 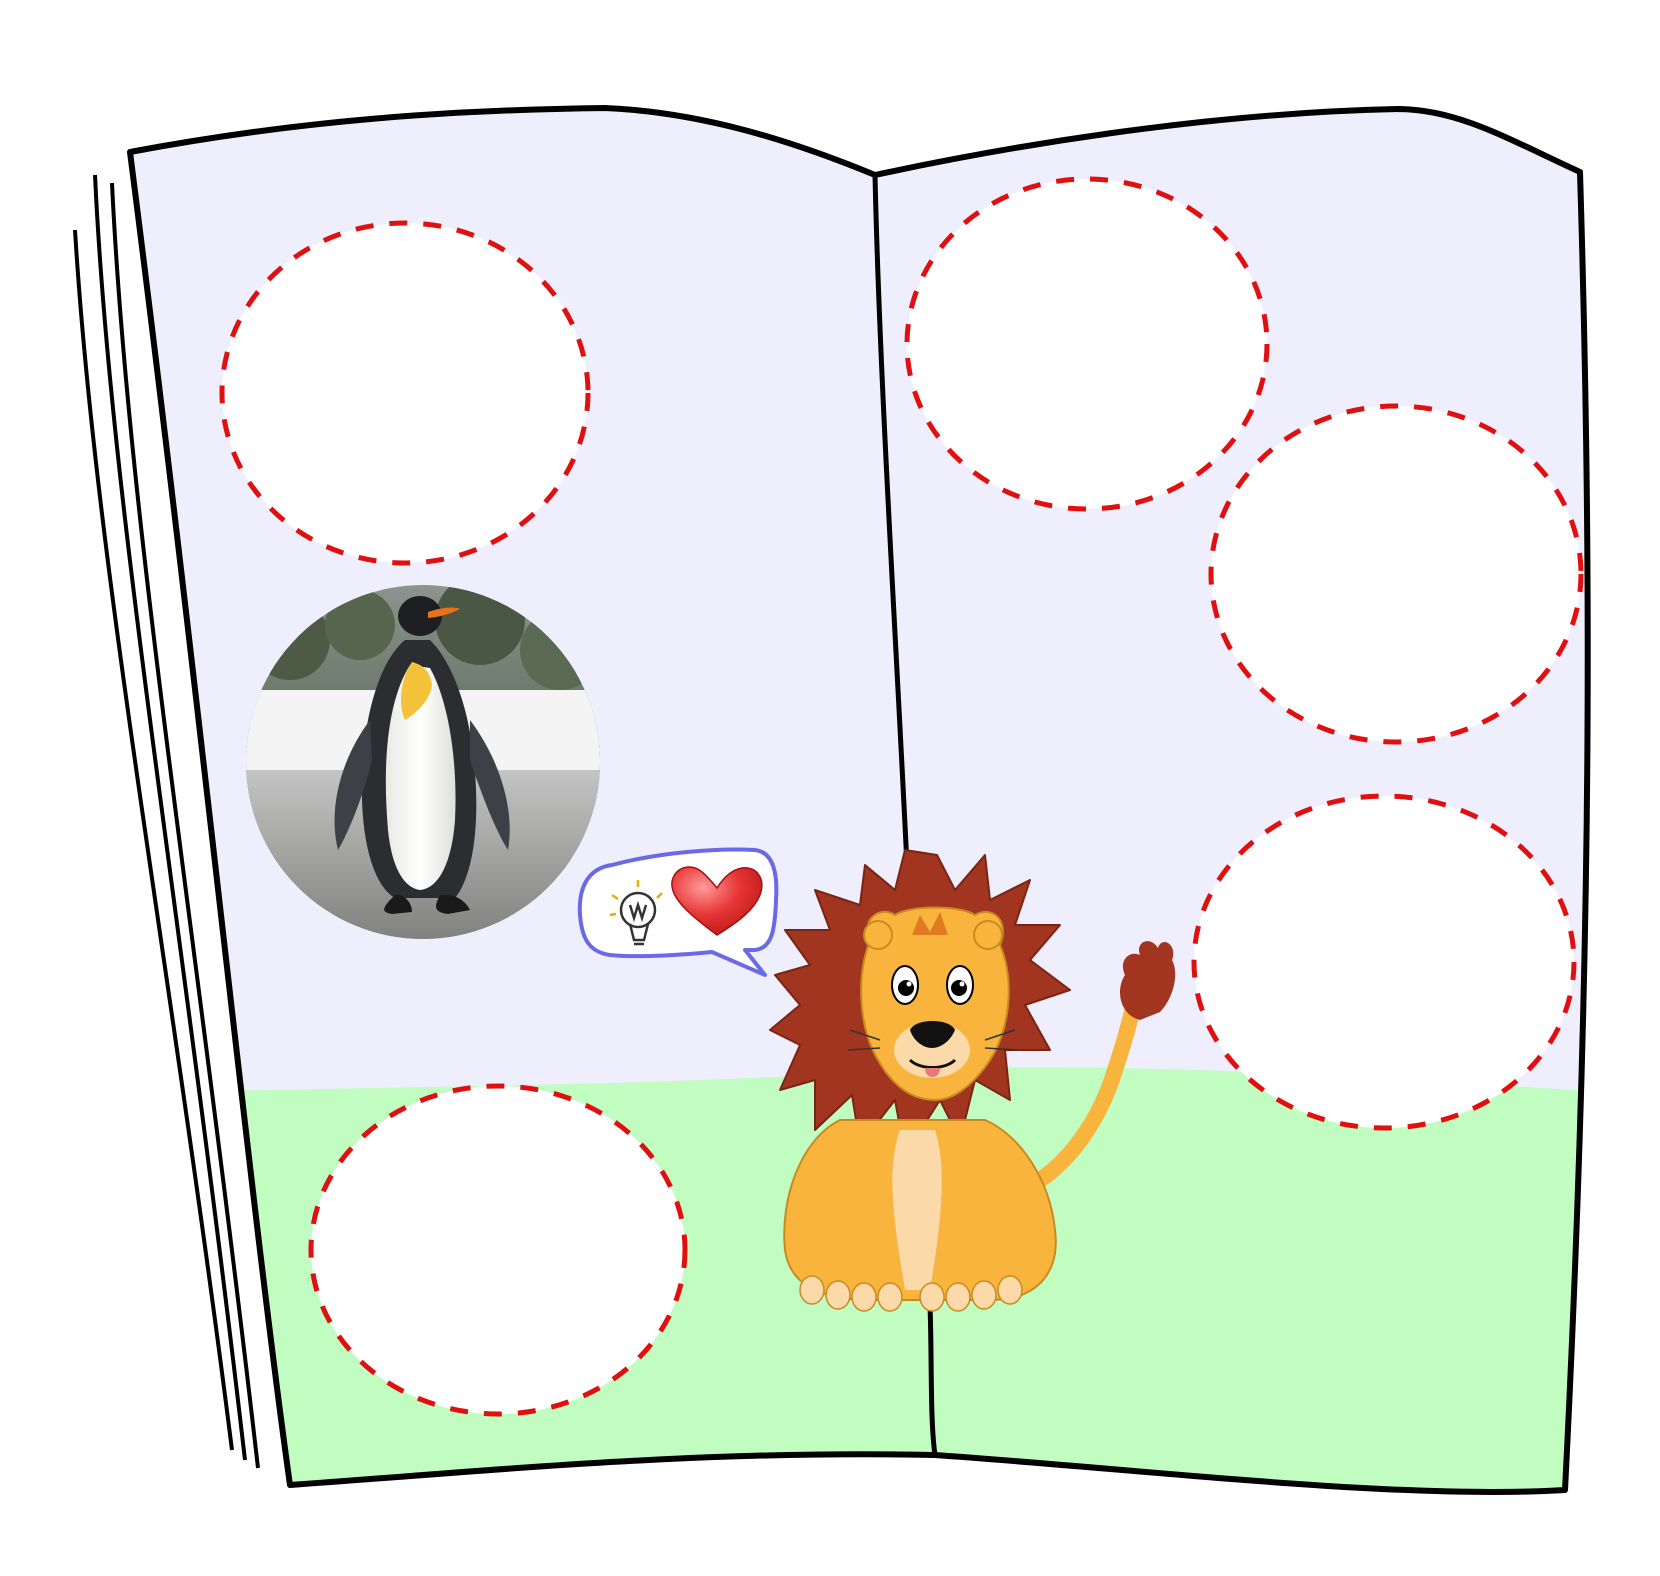 What do you see at coordinates (678, 912) in the screenshot?
I see `speech-bubble` at bounding box center [678, 912].